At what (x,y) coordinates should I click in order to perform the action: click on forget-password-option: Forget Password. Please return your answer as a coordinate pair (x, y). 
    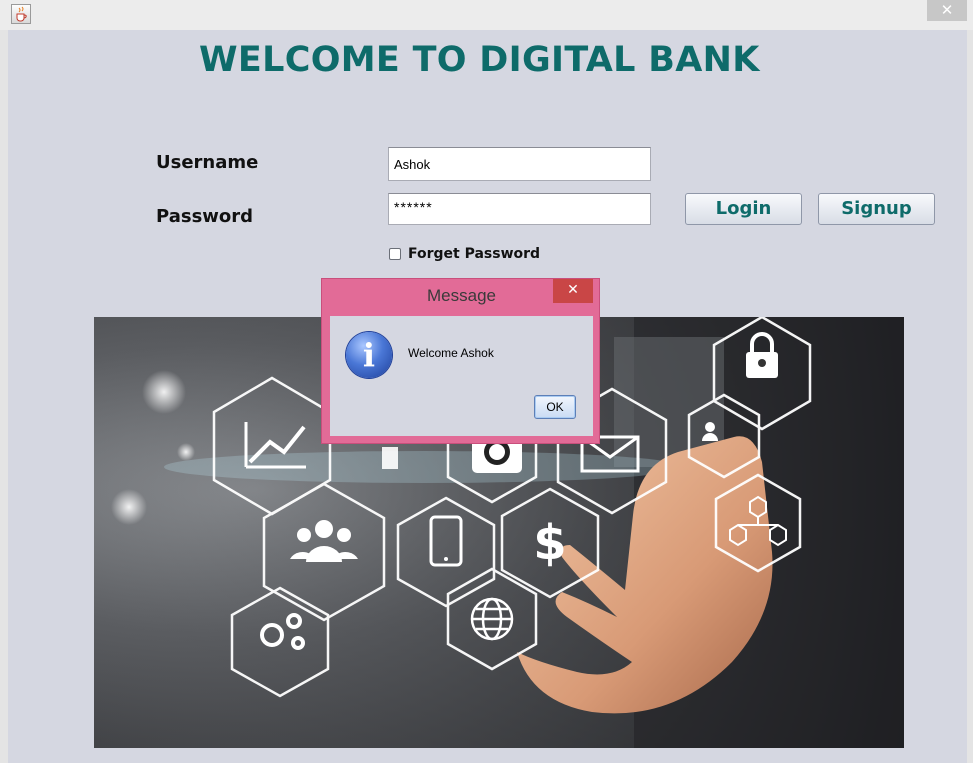
    Looking at the image, I should click on (464, 254).